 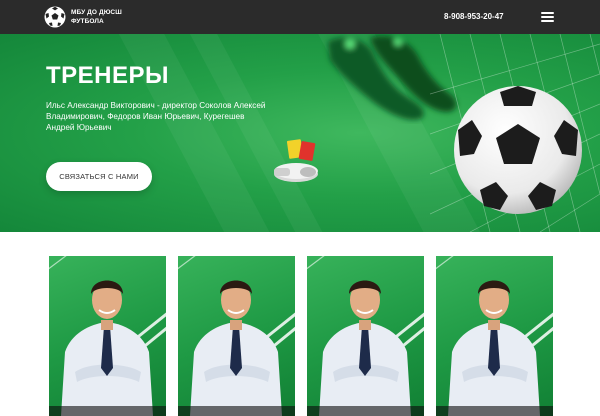 What do you see at coordinates (296, 160) in the screenshot?
I see `whistle-and-cards-image` at bounding box center [296, 160].